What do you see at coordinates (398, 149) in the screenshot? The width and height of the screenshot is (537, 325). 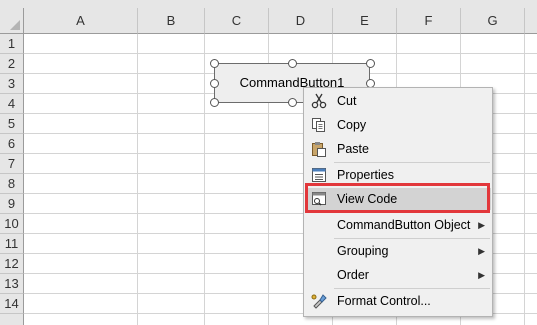 I see `menu-item-paste: Paste` at bounding box center [398, 149].